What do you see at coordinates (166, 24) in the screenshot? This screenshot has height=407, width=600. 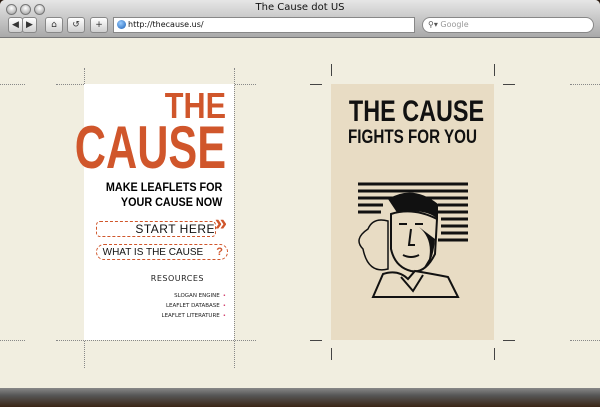 I see `url-text: http://thecause.us/` at bounding box center [166, 24].